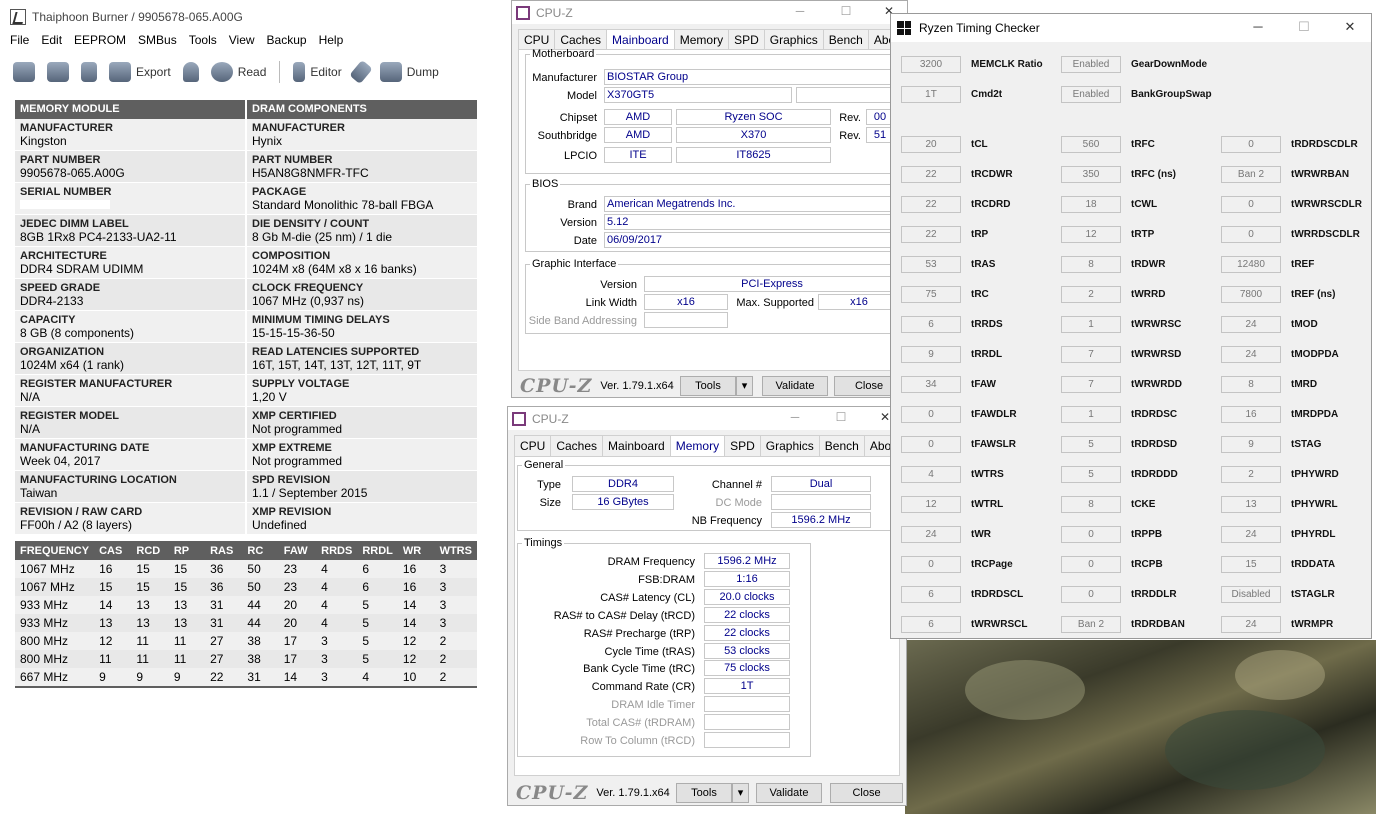 The height and width of the screenshot is (814, 1376). Describe the element at coordinates (246, 42) in the screenshot. I see `menu-item-view: View` at that location.